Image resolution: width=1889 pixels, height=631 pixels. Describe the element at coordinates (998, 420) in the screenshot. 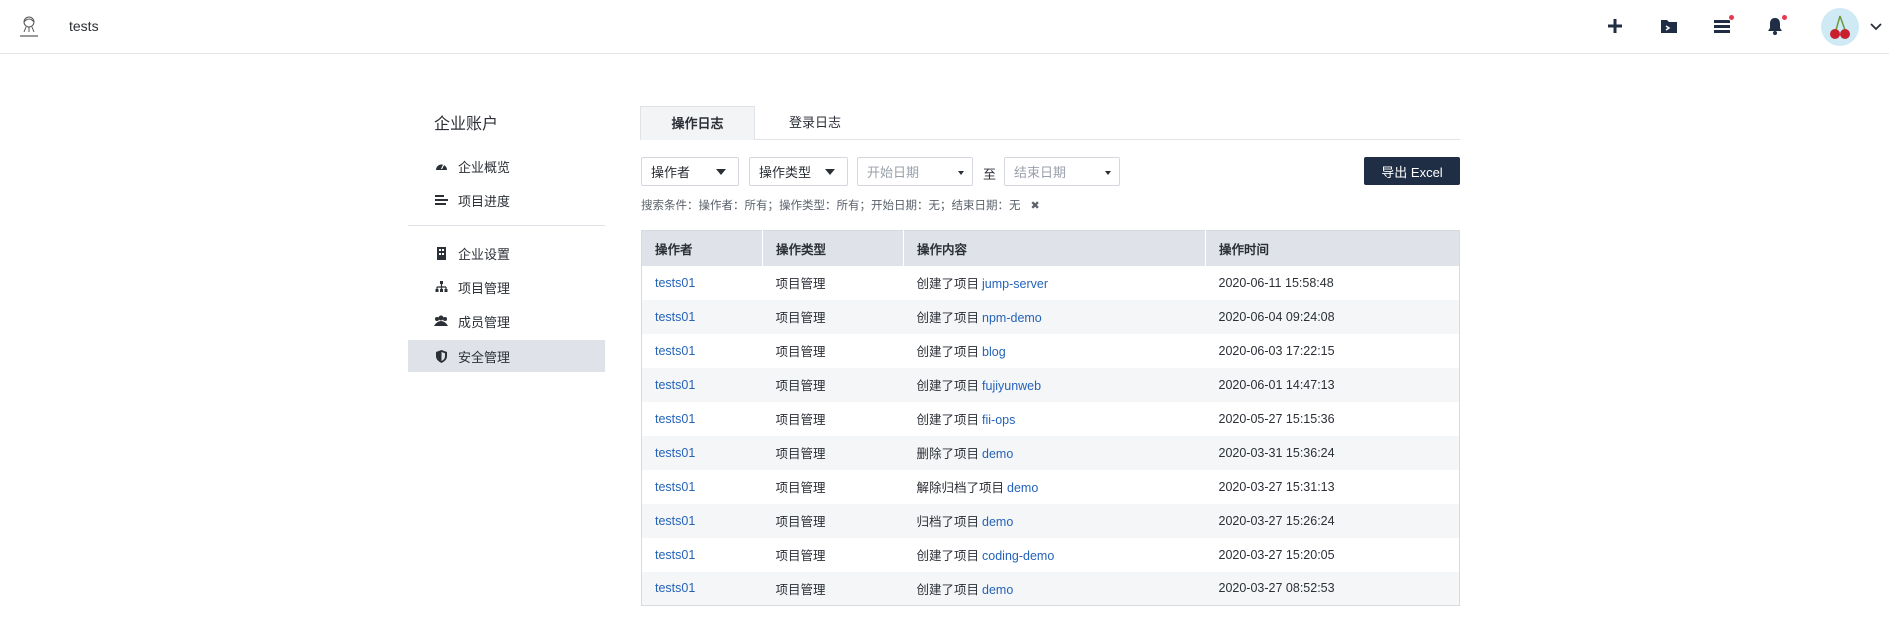

I see `project-link: fii-ops` at that location.